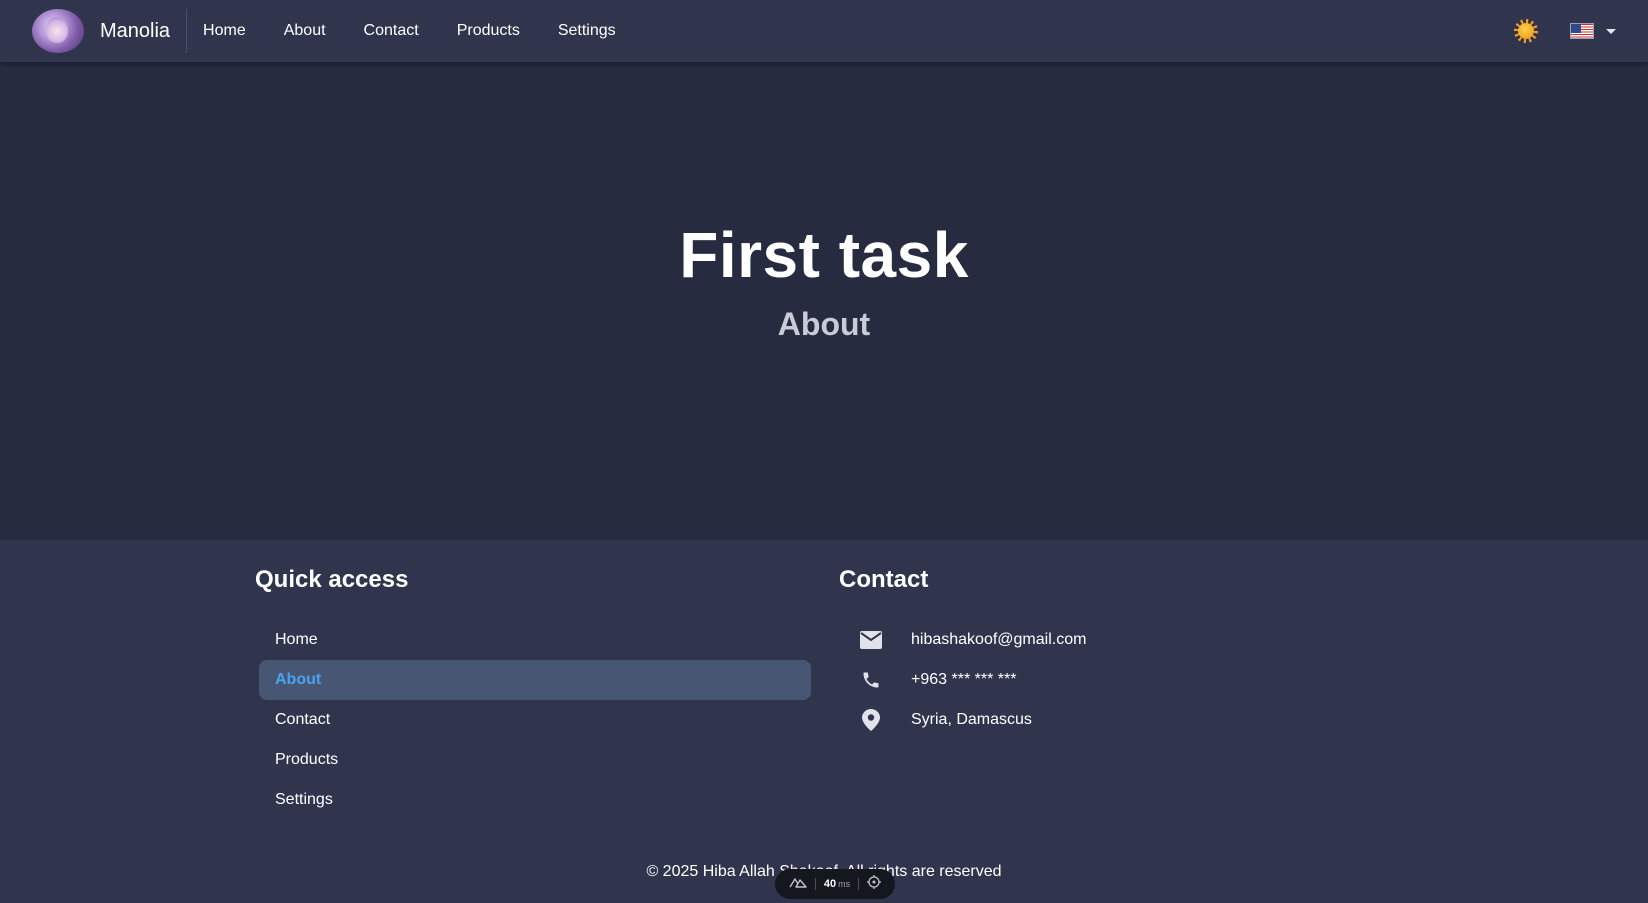 The width and height of the screenshot is (1648, 903). I want to click on page-subtitle: About, so click(824, 324).